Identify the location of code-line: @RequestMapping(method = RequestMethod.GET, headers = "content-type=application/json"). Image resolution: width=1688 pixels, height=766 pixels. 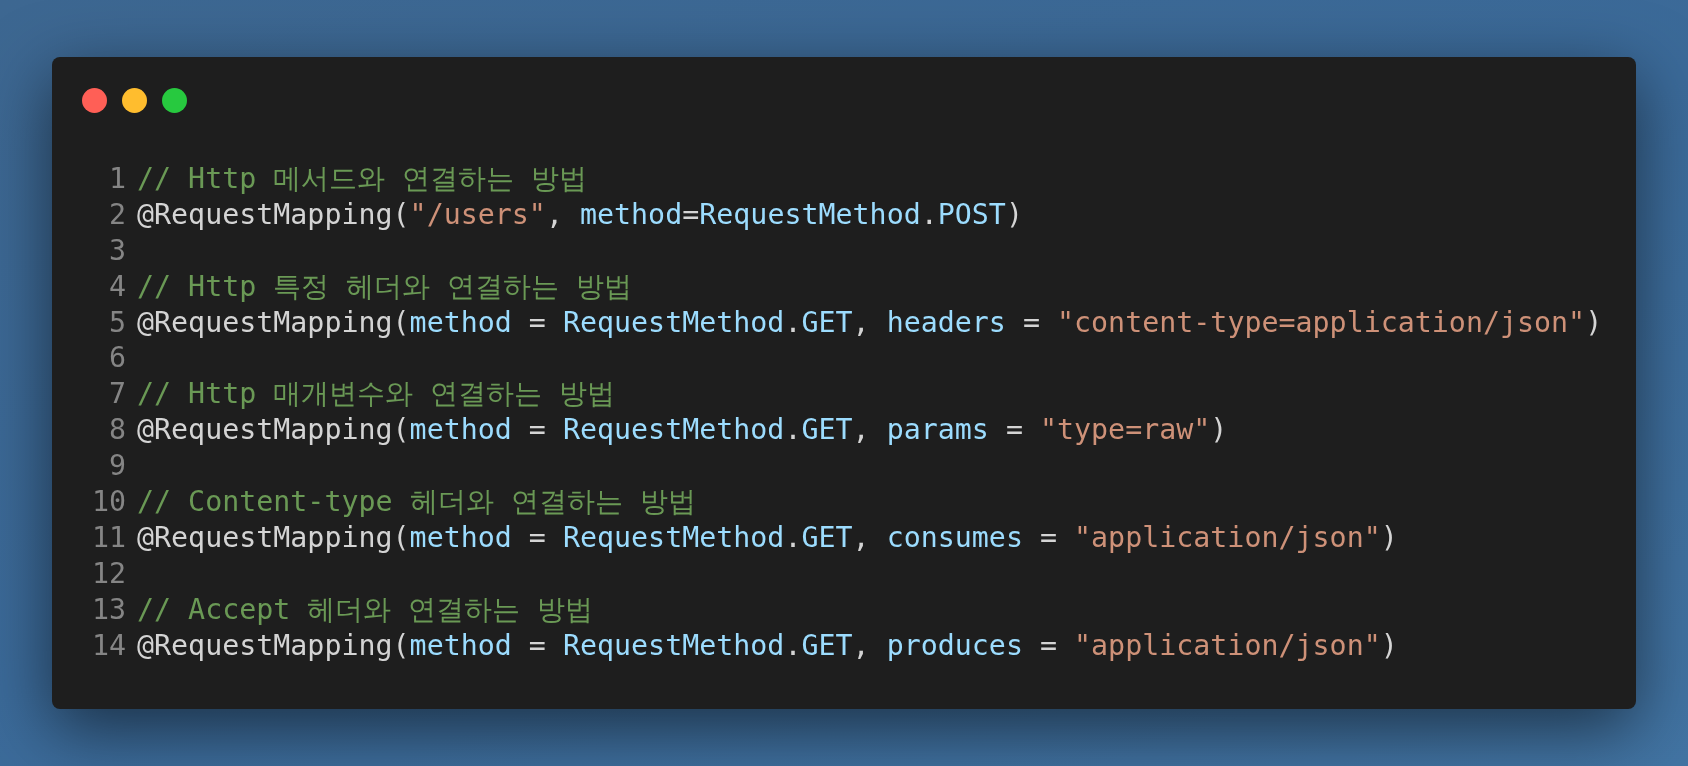
(870, 322).